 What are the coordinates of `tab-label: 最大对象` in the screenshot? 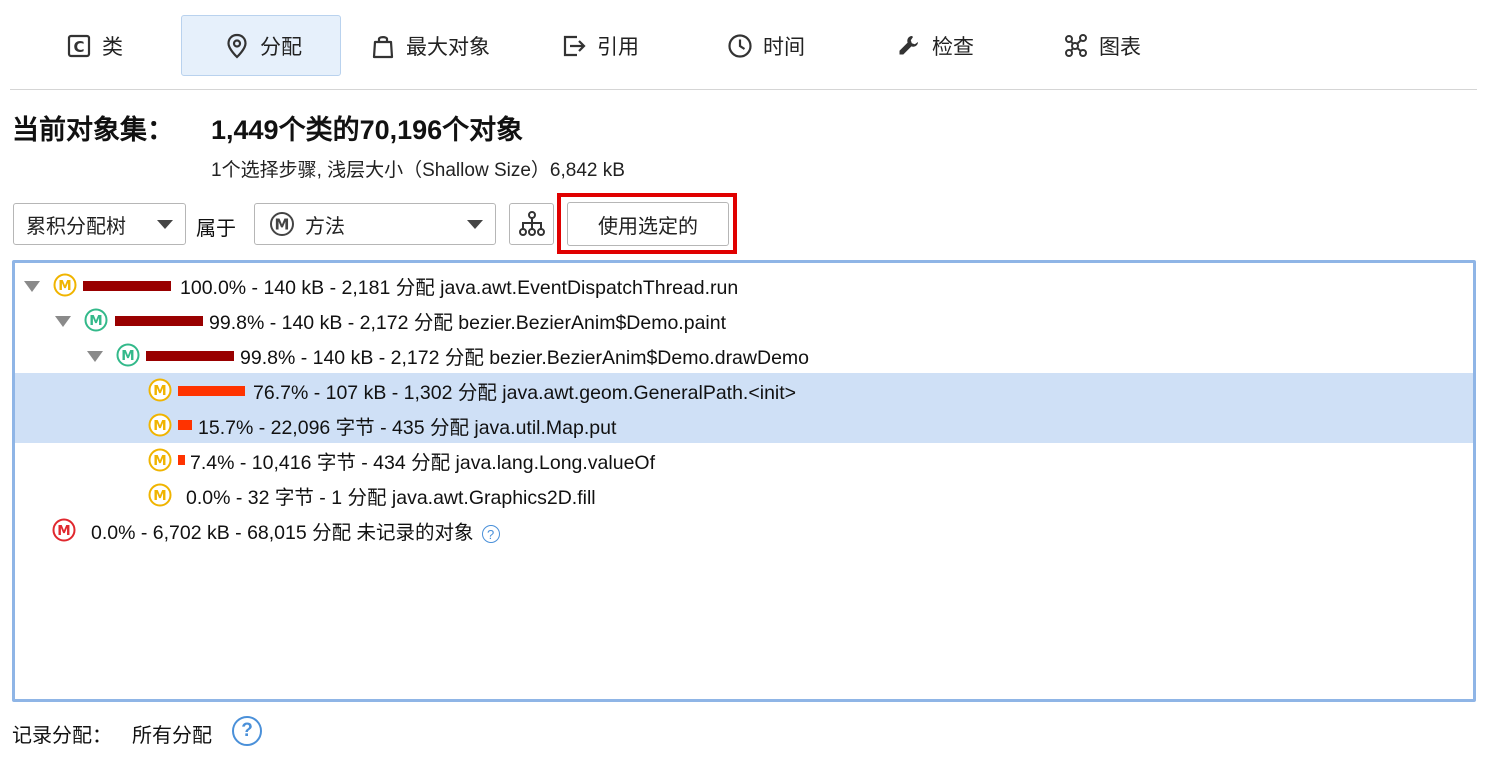 It's located at (448, 47).